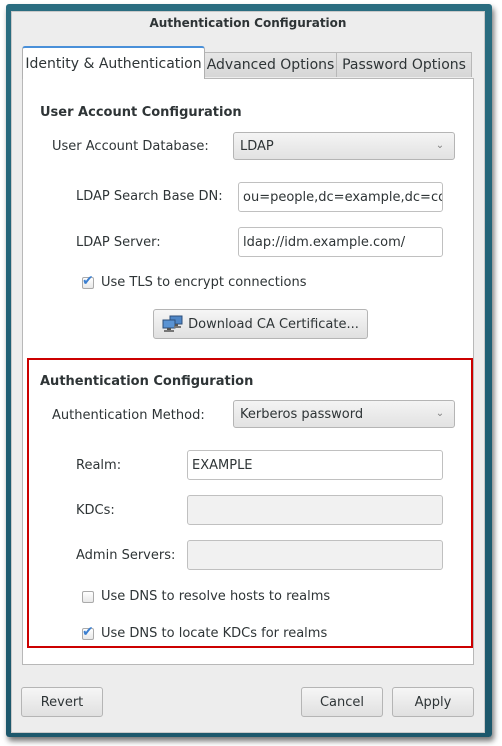  What do you see at coordinates (248, 23) in the screenshot?
I see `window-title: Authentication Configuration` at bounding box center [248, 23].